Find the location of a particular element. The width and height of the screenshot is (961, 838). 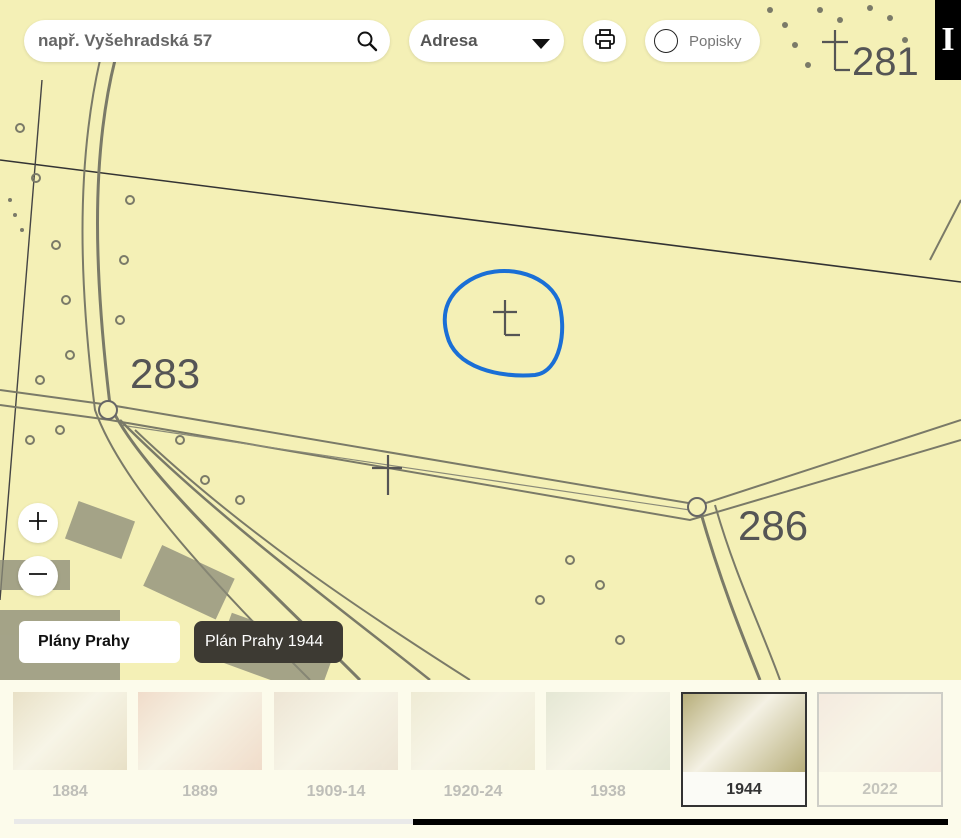

search-type-value: Adresa is located at coordinates (449, 40).